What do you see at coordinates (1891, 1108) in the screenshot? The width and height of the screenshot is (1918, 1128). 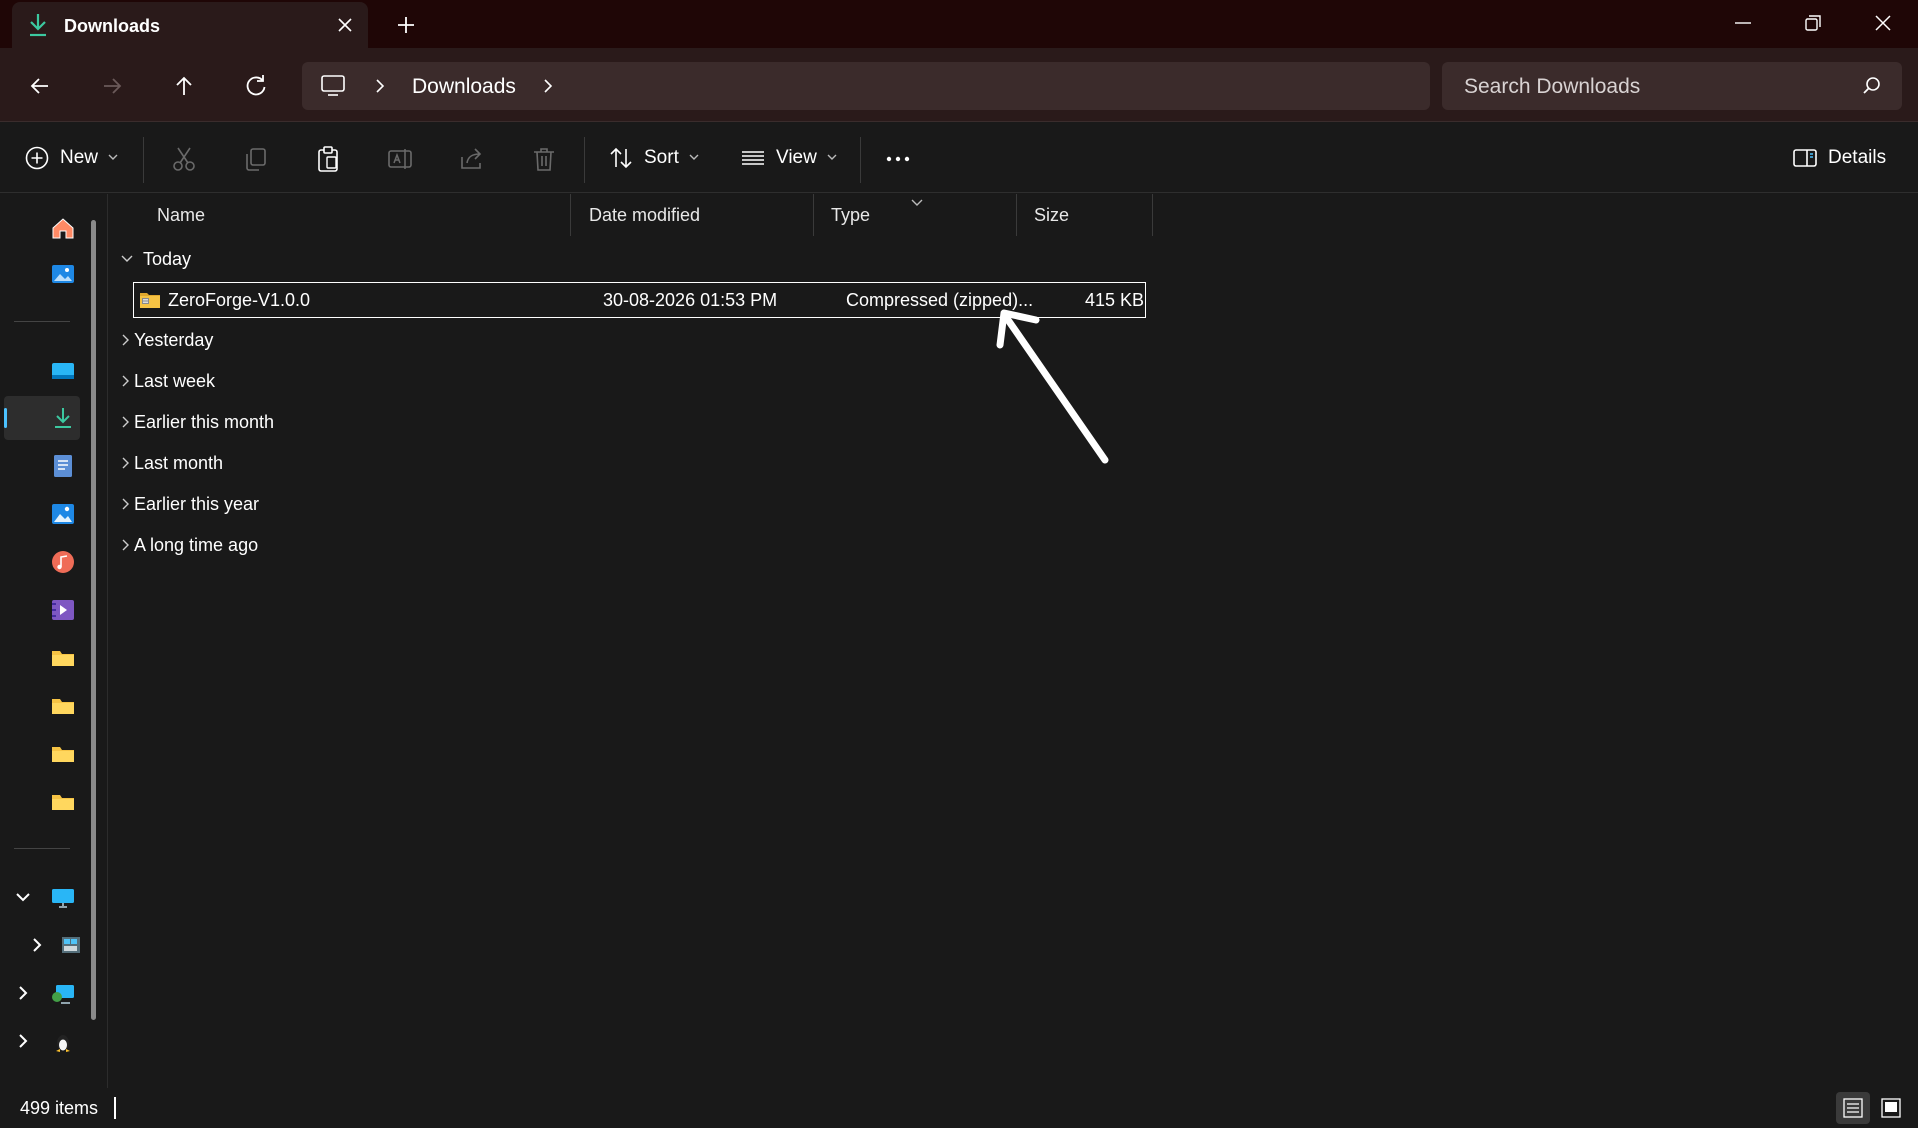 I see `tiles-view-button` at bounding box center [1891, 1108].